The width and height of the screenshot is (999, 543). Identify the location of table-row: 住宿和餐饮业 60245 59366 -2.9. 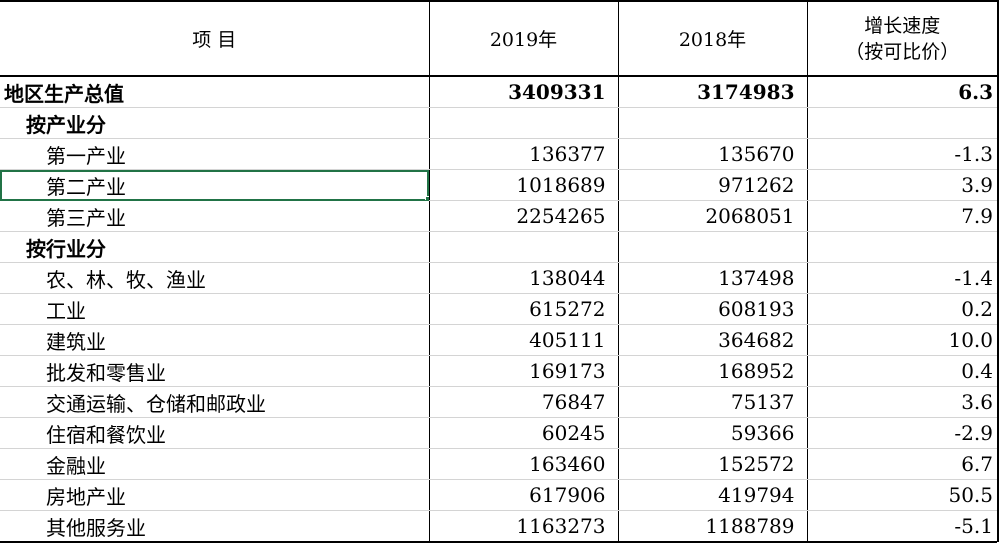
(498, 433).